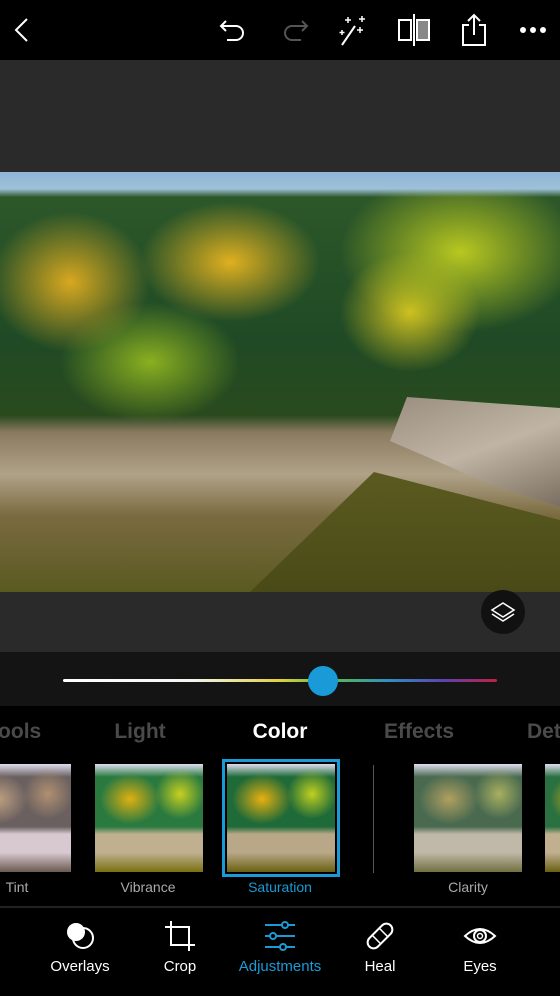  What do you see at coordinates (468, 818) in the screenshot?
I see `preset-clarity` at bounding box center [468, 818].